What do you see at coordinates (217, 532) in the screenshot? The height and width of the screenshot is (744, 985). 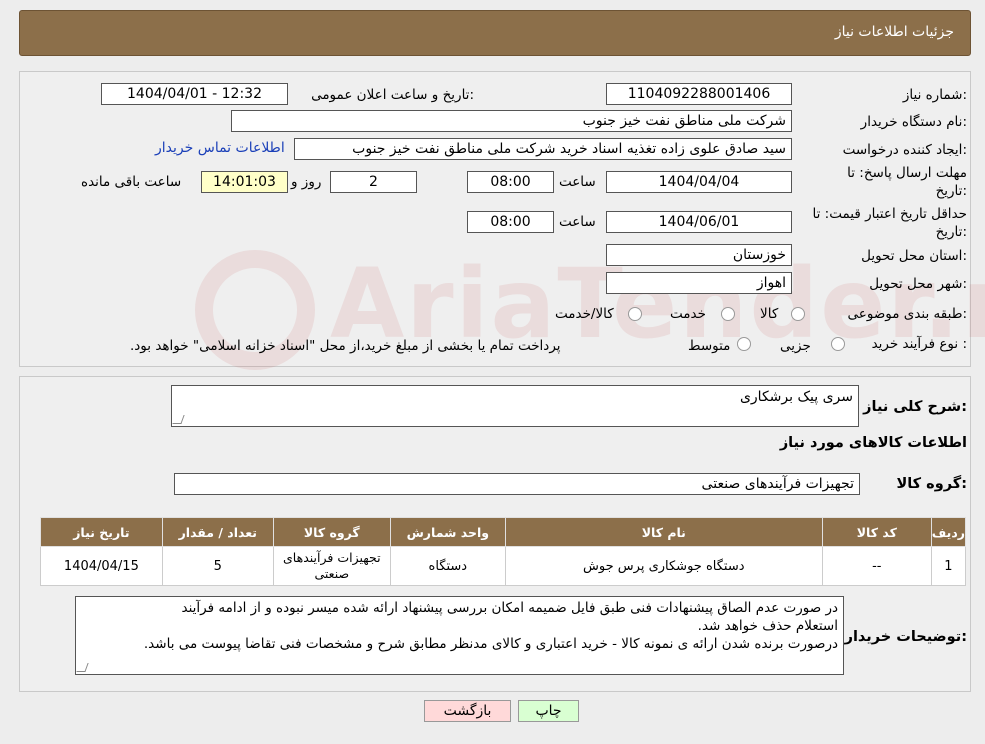 I see `col-qty-header: تعداد / مقدار` at bounding box center [217, 532].